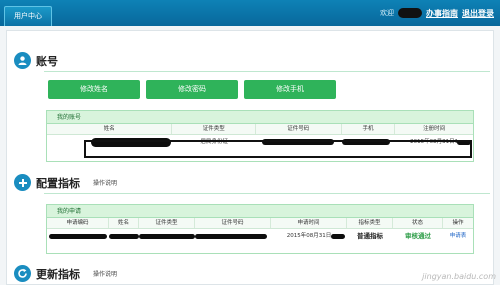  I want to click on user-icon, so click(22, 60).